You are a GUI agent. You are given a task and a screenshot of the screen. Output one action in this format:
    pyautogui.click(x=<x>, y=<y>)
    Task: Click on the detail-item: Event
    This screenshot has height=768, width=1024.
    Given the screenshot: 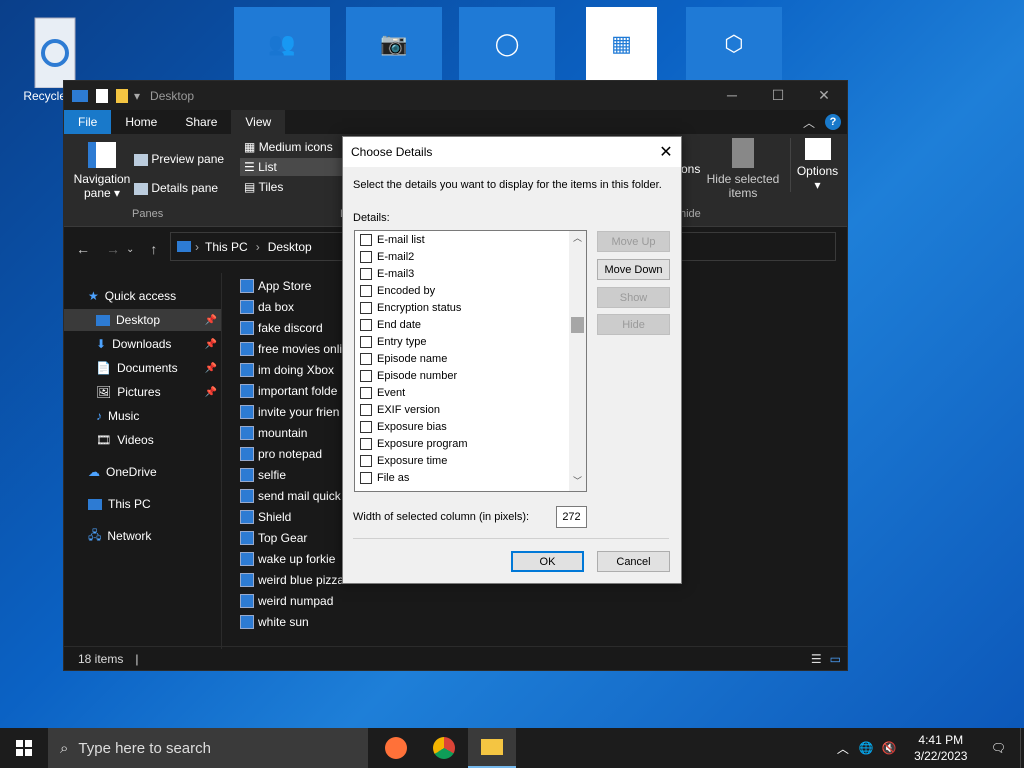 What is the action you would take?
    pyautogui.click(x=470, y=392)
    